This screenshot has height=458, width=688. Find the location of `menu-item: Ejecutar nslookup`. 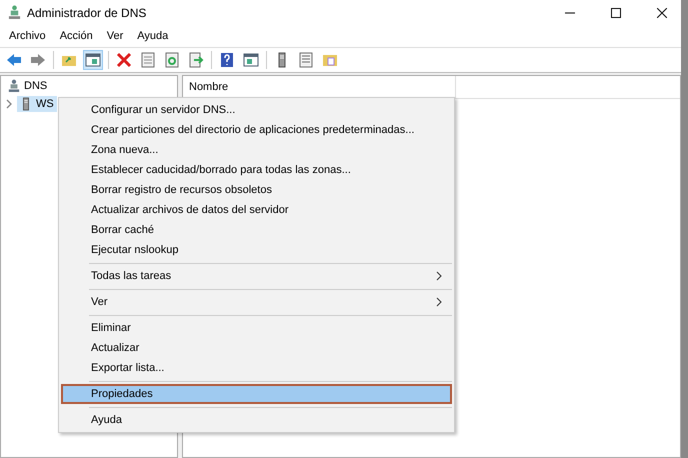

menu-item: Ejecutar nslookup is located at coordinates (256, 250).